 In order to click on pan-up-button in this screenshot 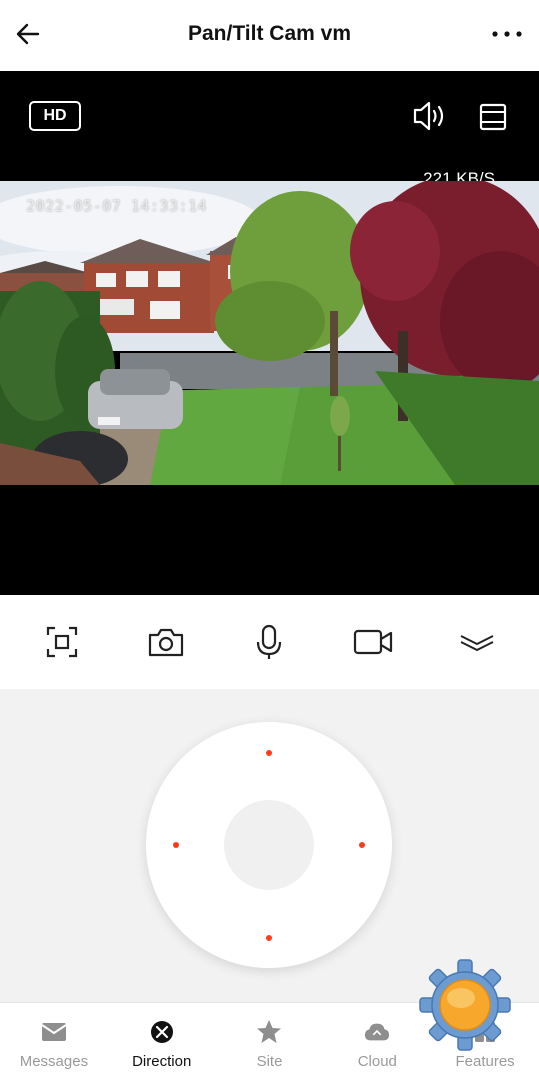, I will do `click(269, 753)`.